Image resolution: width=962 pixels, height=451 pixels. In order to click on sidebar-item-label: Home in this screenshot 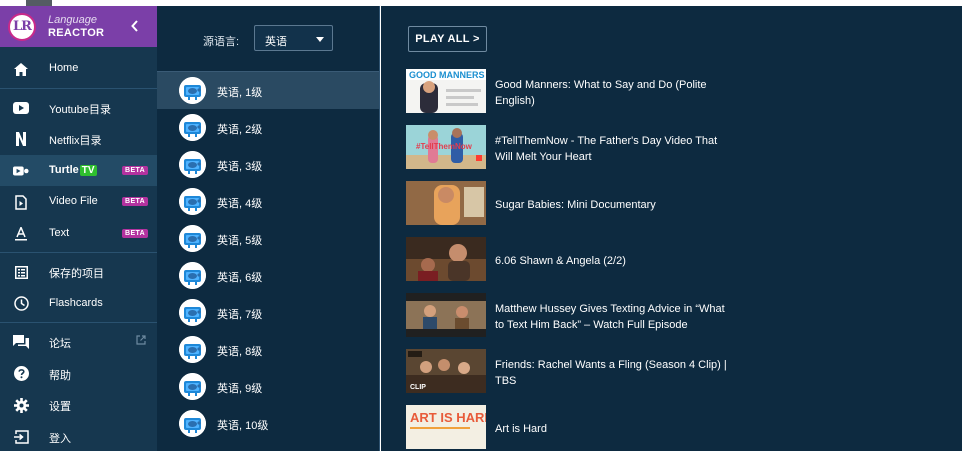, I will do `click(64, 68)`.